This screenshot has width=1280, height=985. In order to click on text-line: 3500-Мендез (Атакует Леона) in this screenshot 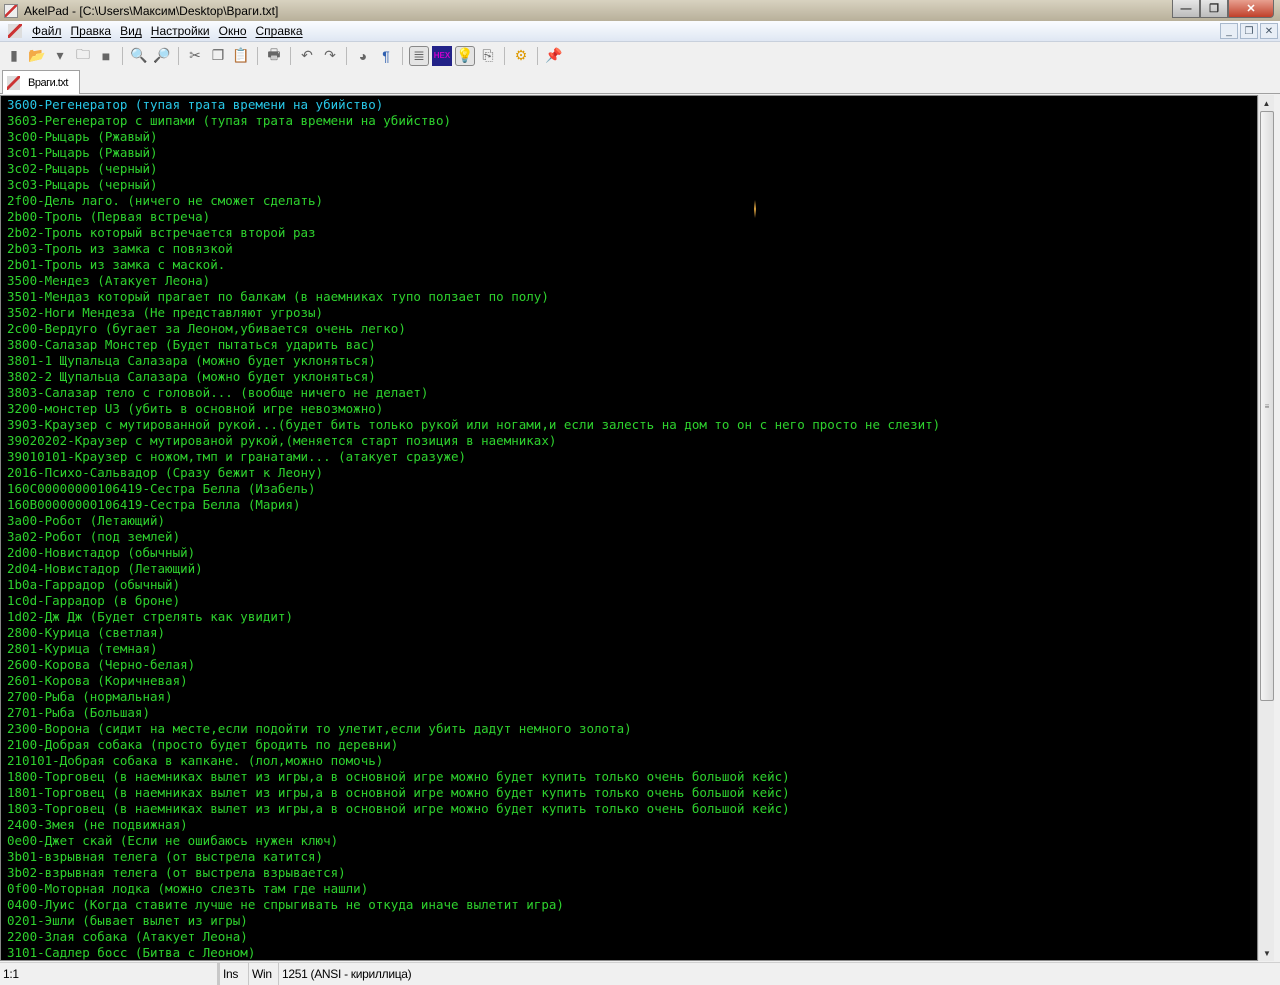, I will do `click(632, 281)`.